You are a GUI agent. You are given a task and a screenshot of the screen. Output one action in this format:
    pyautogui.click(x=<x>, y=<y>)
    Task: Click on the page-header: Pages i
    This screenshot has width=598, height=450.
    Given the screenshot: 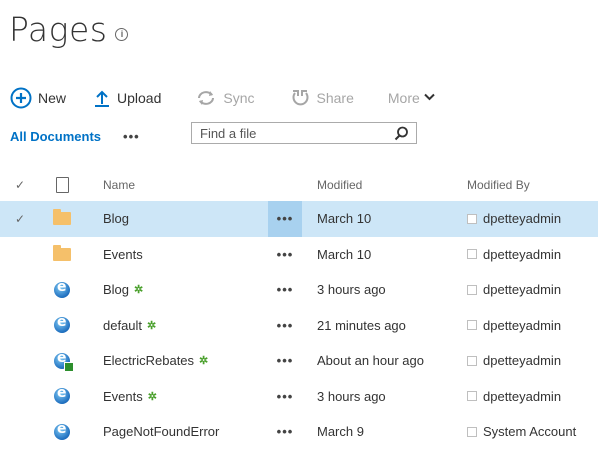 What is the action you would take?
    pyautogui.click(x=69, y=30)
    